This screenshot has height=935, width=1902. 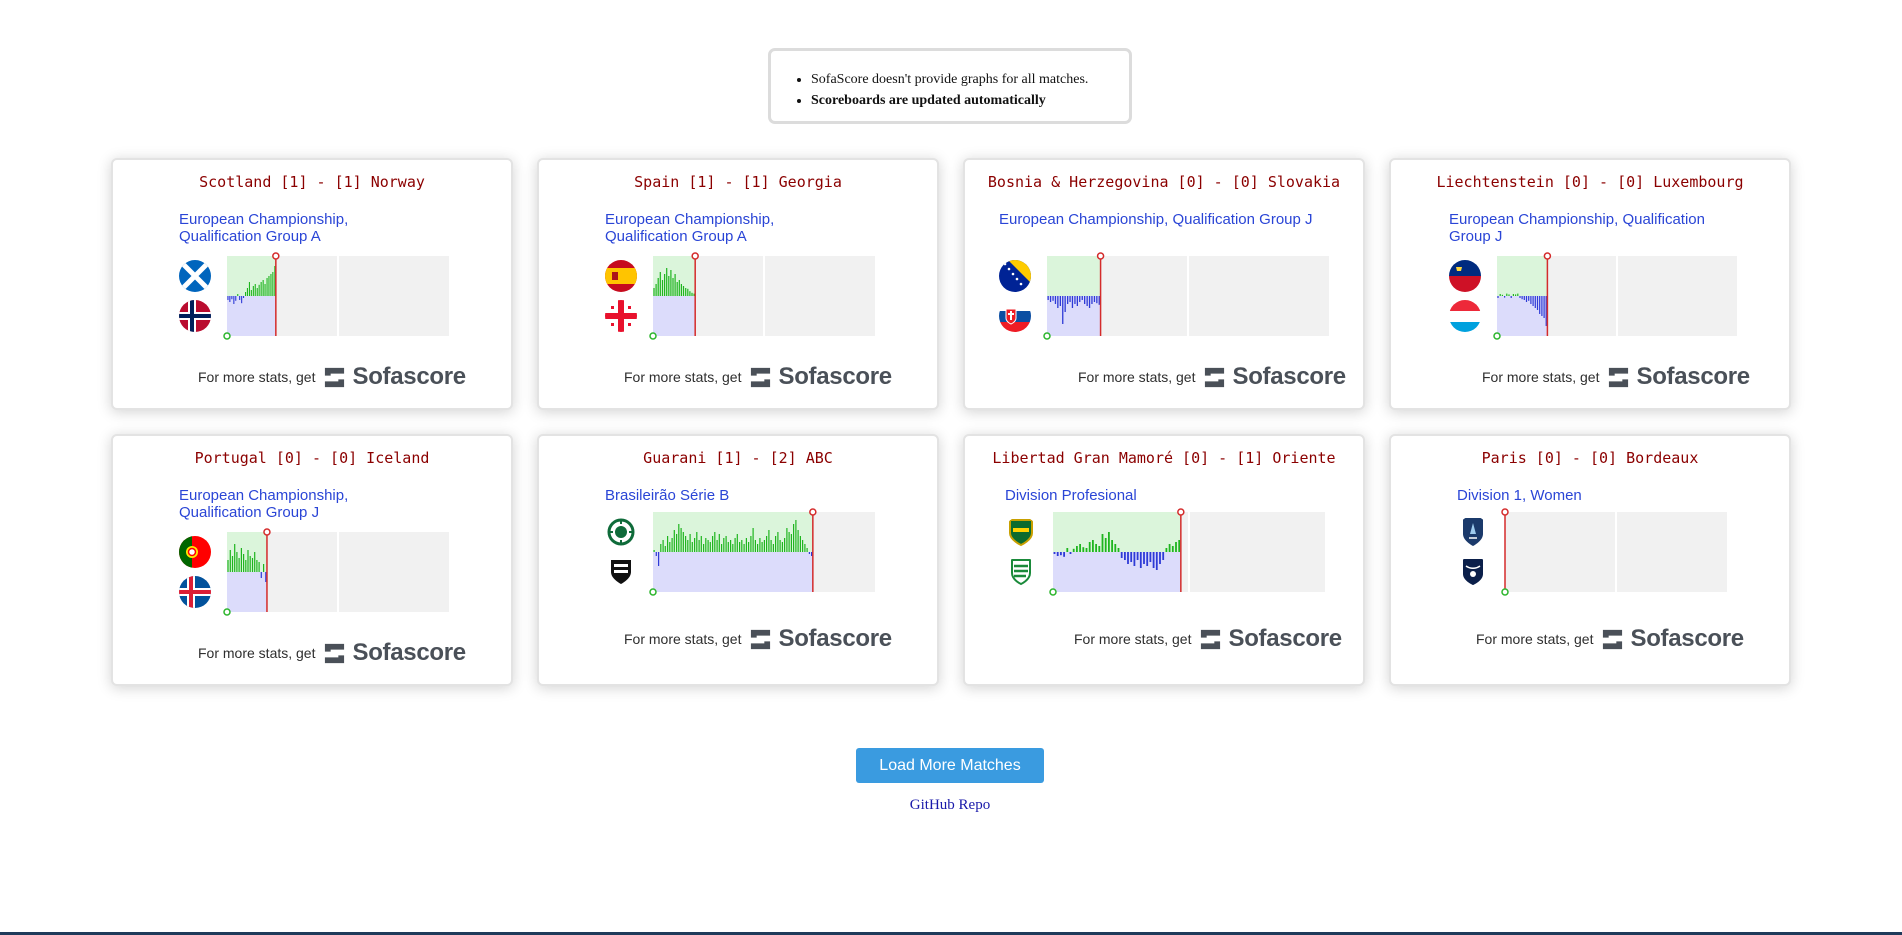 I want to click on league-name: Brasileirão Série B, so click(x=705, y=495).